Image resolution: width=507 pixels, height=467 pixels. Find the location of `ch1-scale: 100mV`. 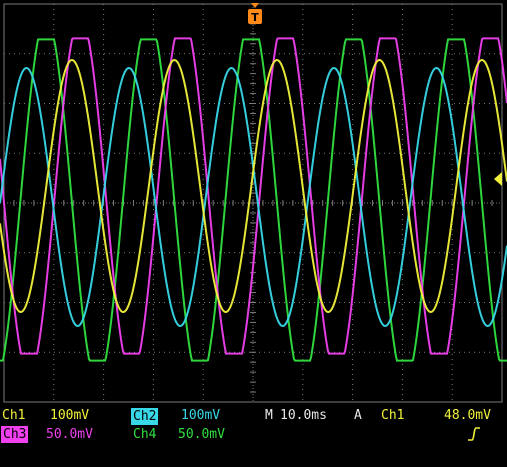

ch1-scale: 100mV is located at coordinates (70, 415).